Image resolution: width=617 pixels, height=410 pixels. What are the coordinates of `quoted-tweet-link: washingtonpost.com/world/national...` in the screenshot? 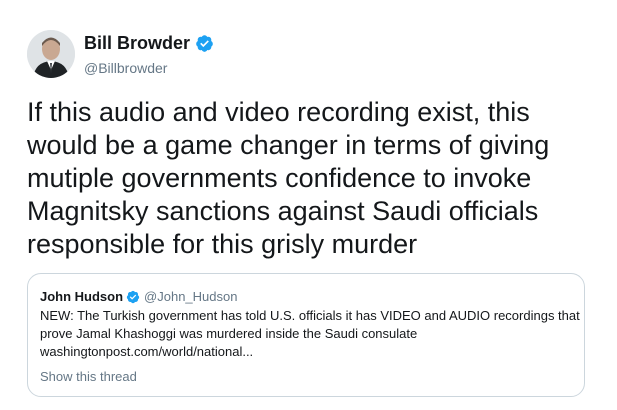 It's located at (146, 352).